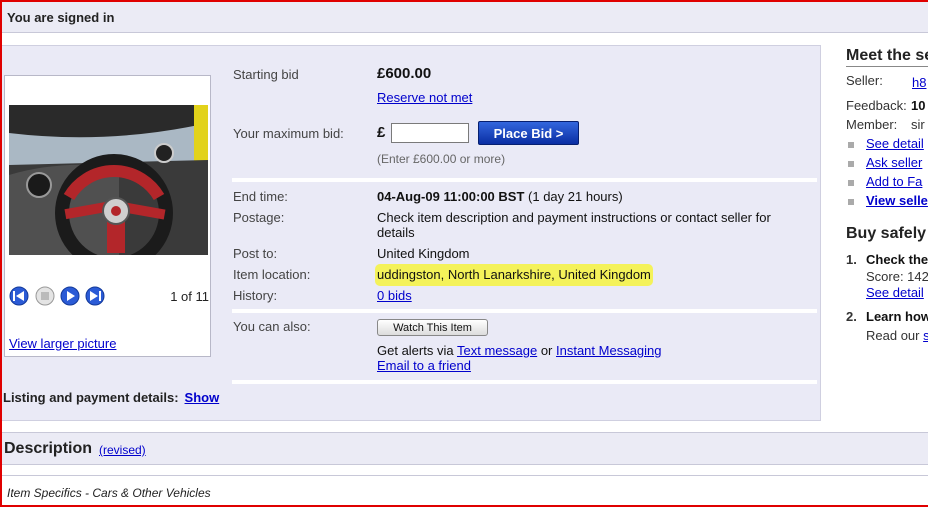 This screenshot has width=928, height=507. Describe the element at coordinates (918, 124) in the screenshot. I see `member-value: sir` at that location.